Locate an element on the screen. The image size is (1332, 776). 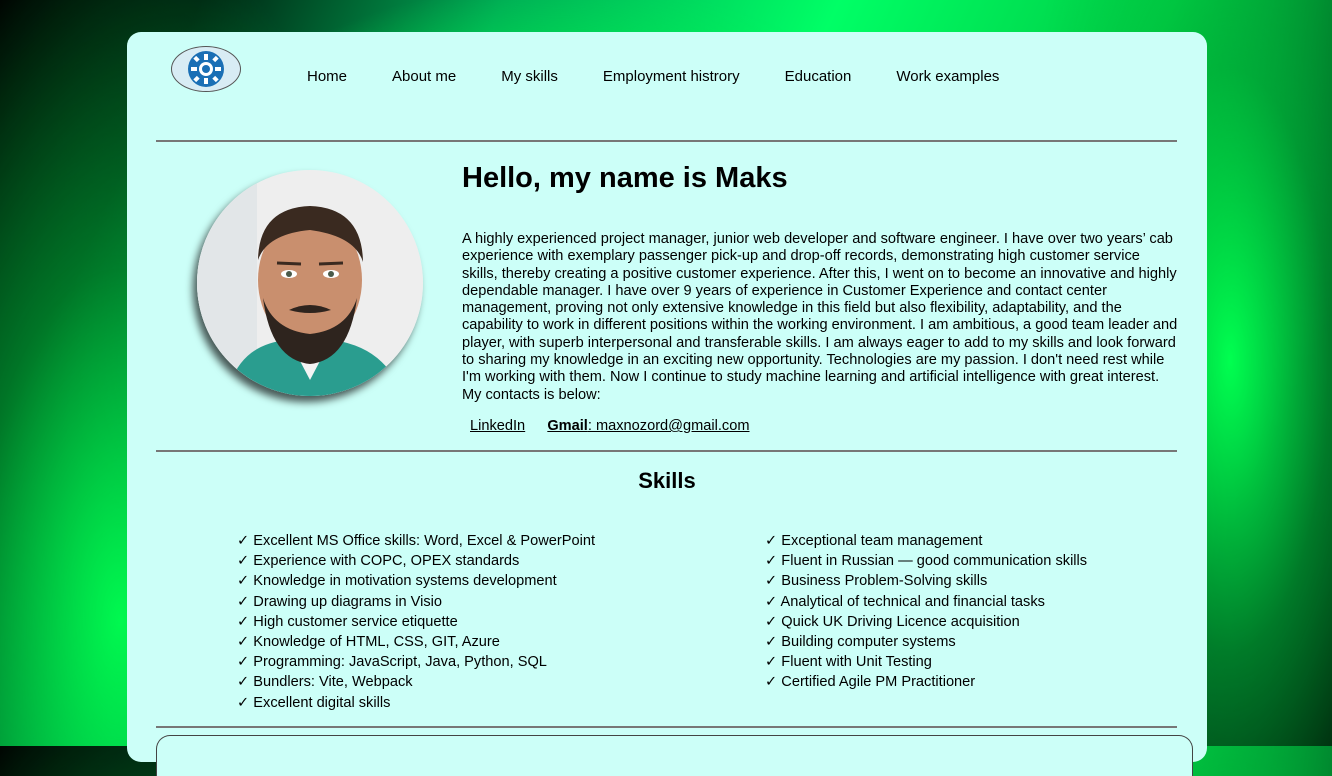
profile-photo is located at coordinates (310, 283).